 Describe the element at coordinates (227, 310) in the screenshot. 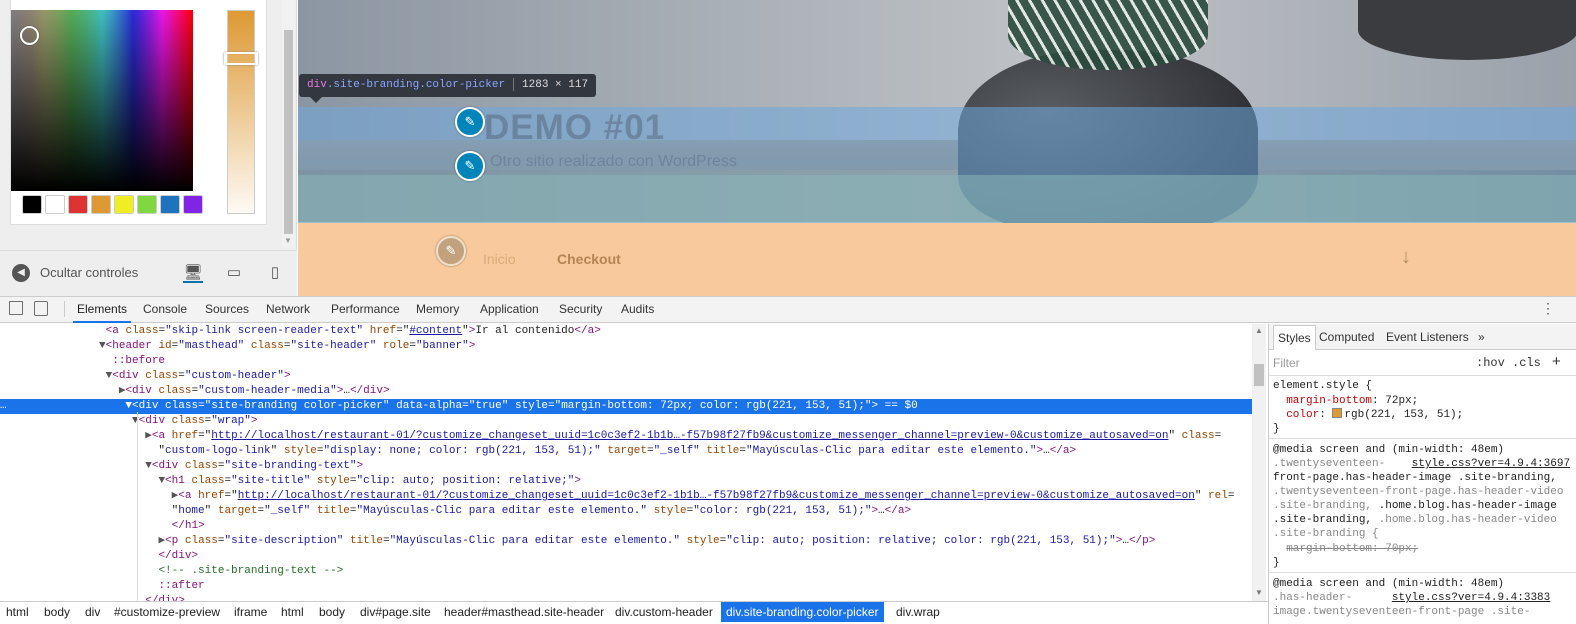

I see `tab-sources: Sources` at that location.